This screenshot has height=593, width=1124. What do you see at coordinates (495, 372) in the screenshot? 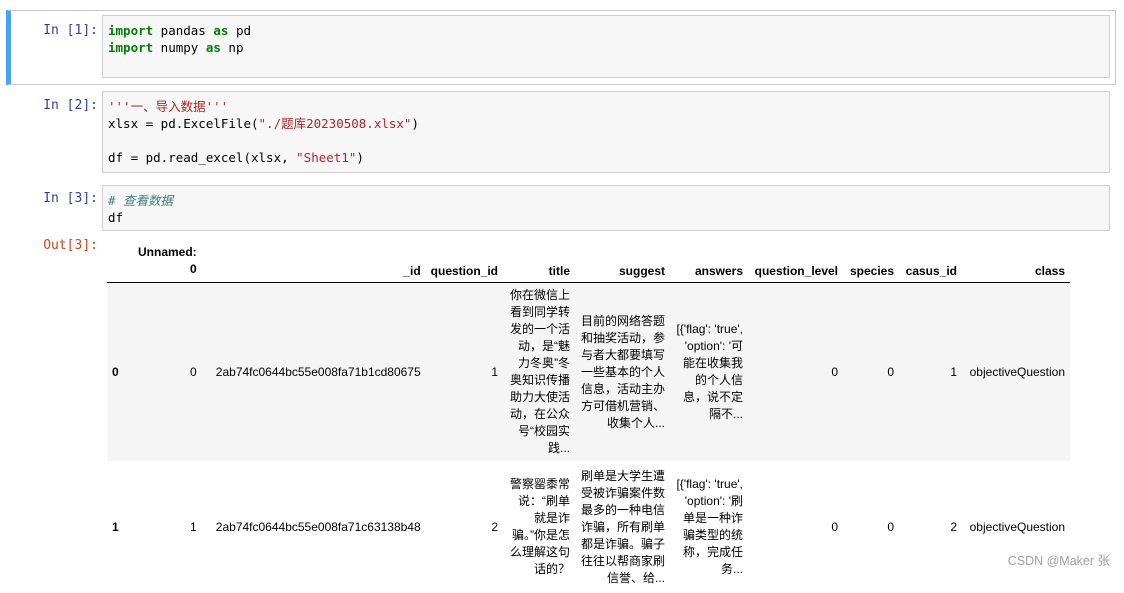
I see `cell-question-id: 1` at bounding box center [495, 372].